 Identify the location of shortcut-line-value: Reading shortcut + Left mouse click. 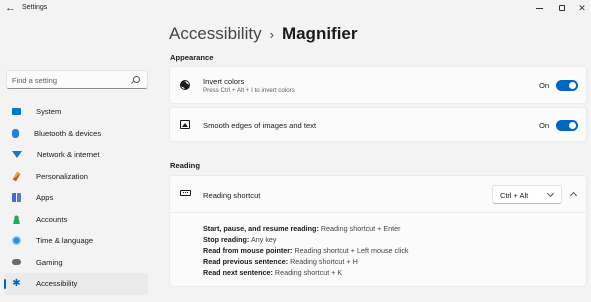
(351, 250).